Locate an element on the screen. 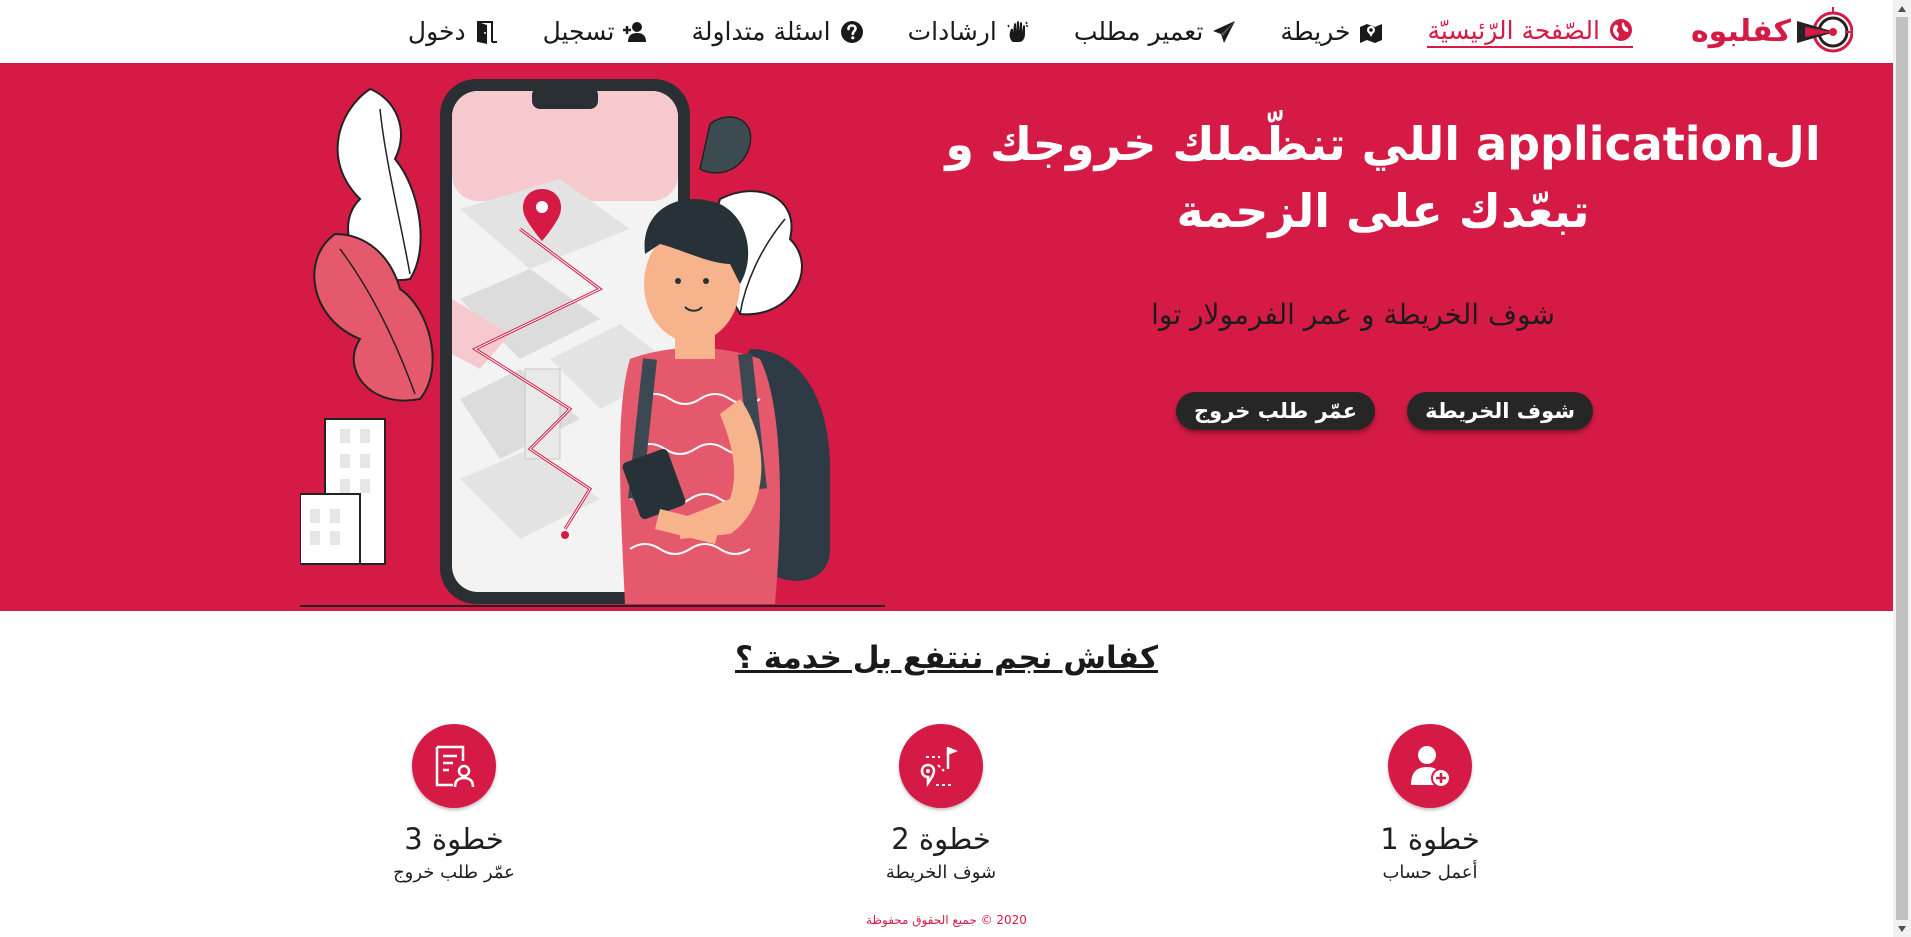 This screenshot has width=1911, height=937. nav-label-home: الصّفحة الرّئيسيّة is located at coordinates (1513, 30).